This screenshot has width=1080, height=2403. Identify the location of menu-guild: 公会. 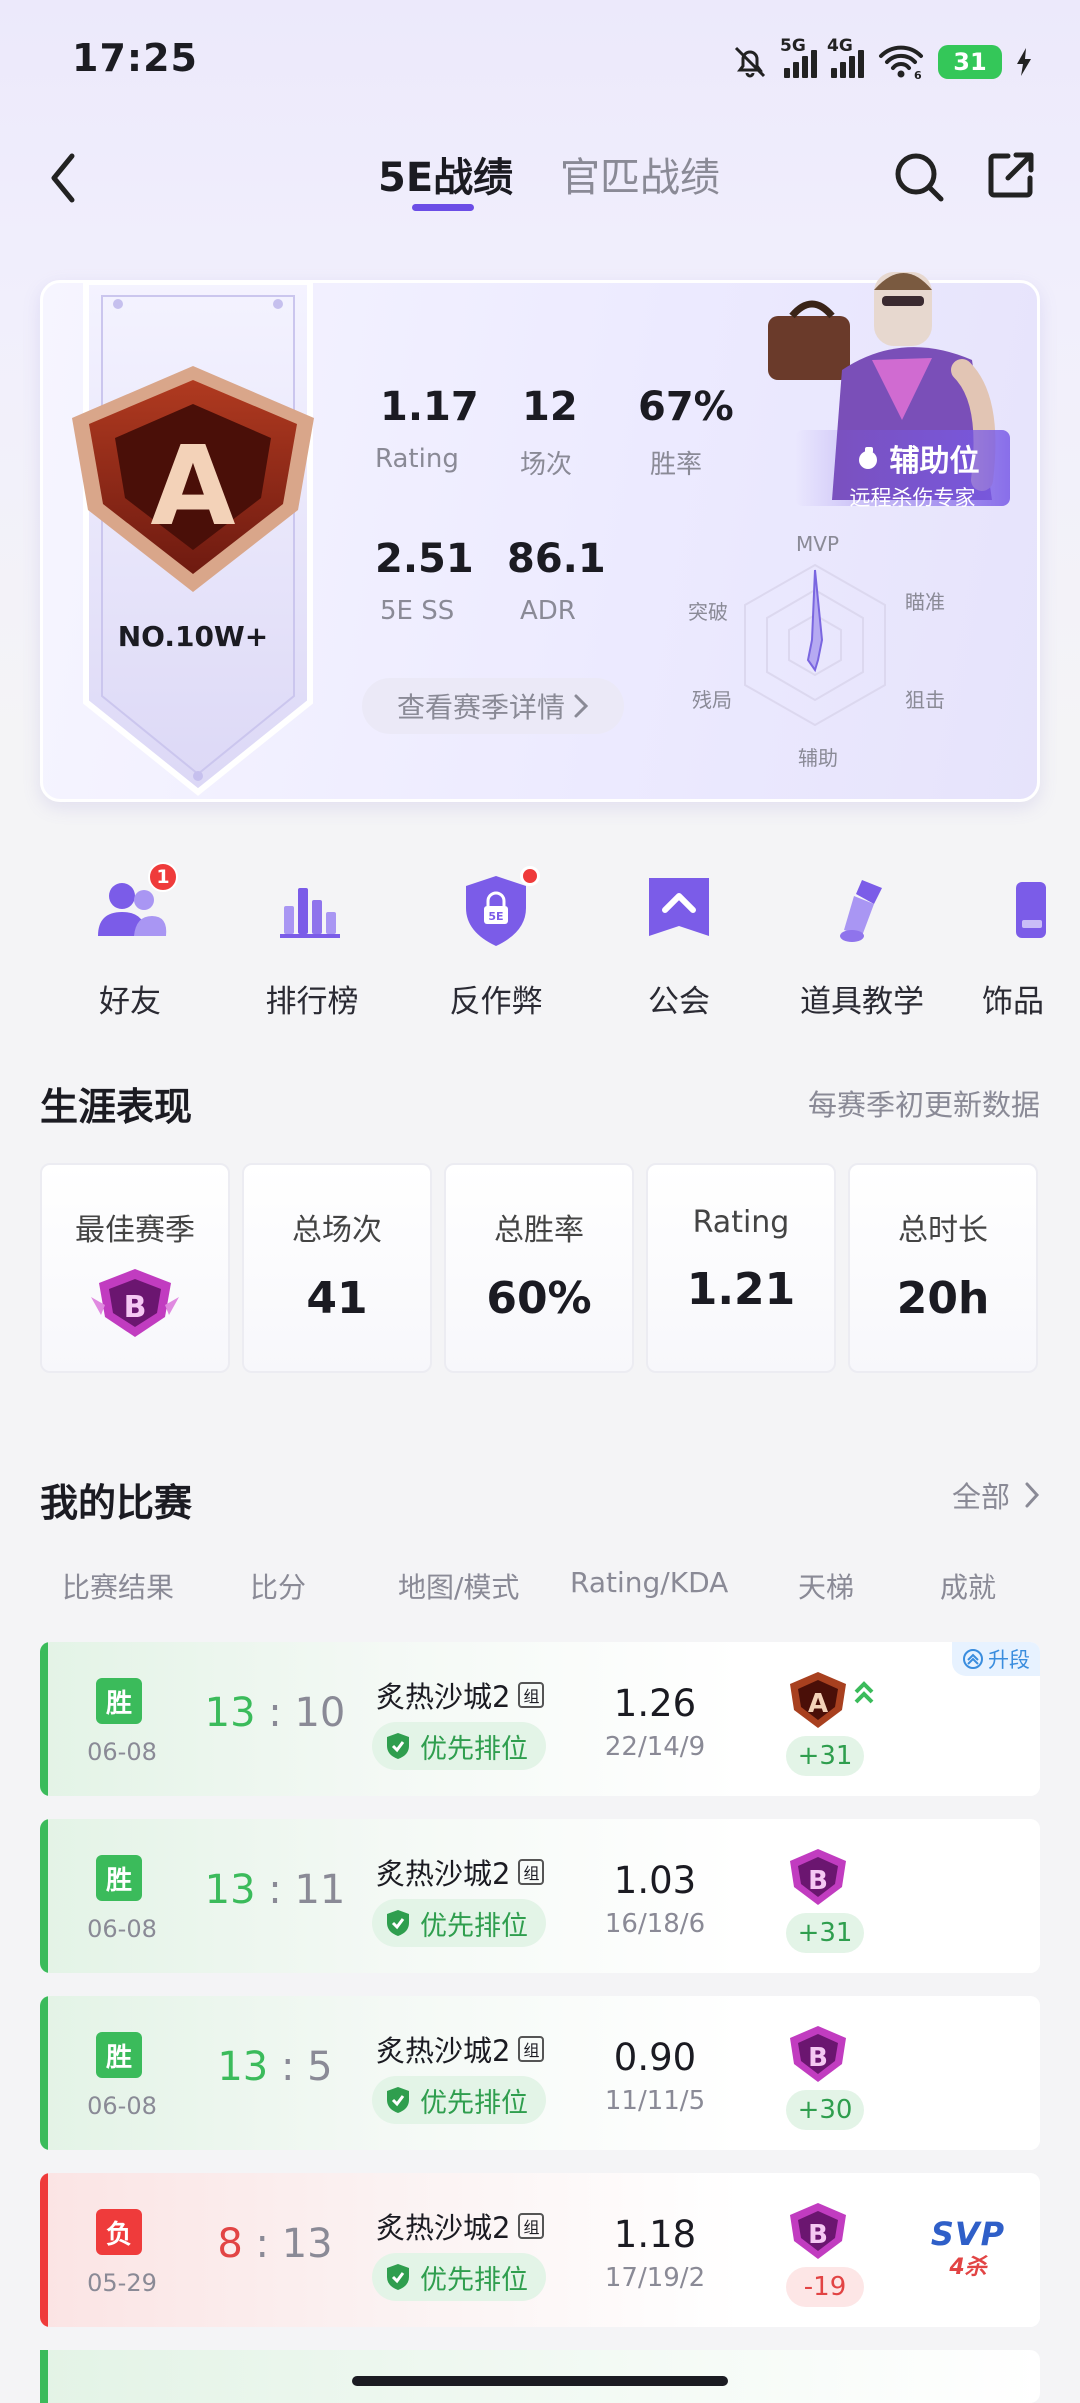
(679, 945).